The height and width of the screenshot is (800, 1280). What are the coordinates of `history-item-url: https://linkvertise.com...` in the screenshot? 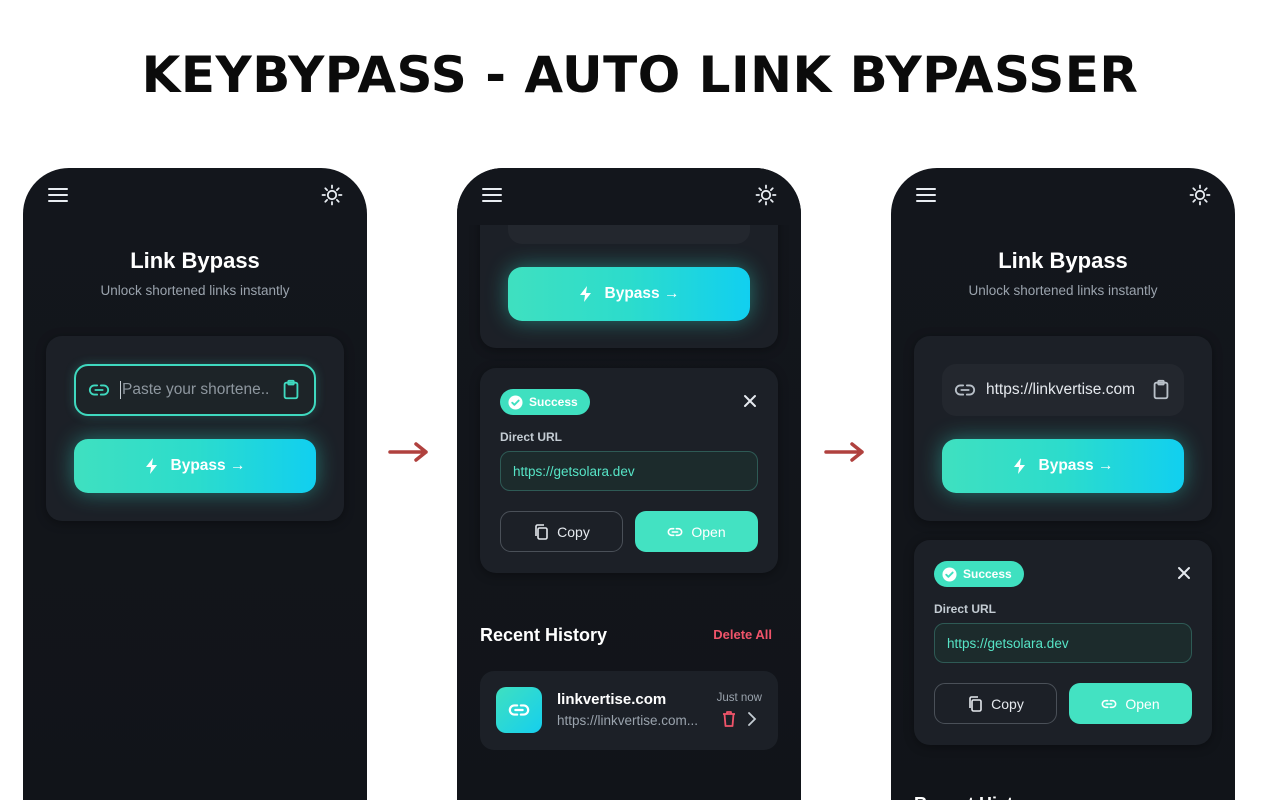 It's located at (628, 720).